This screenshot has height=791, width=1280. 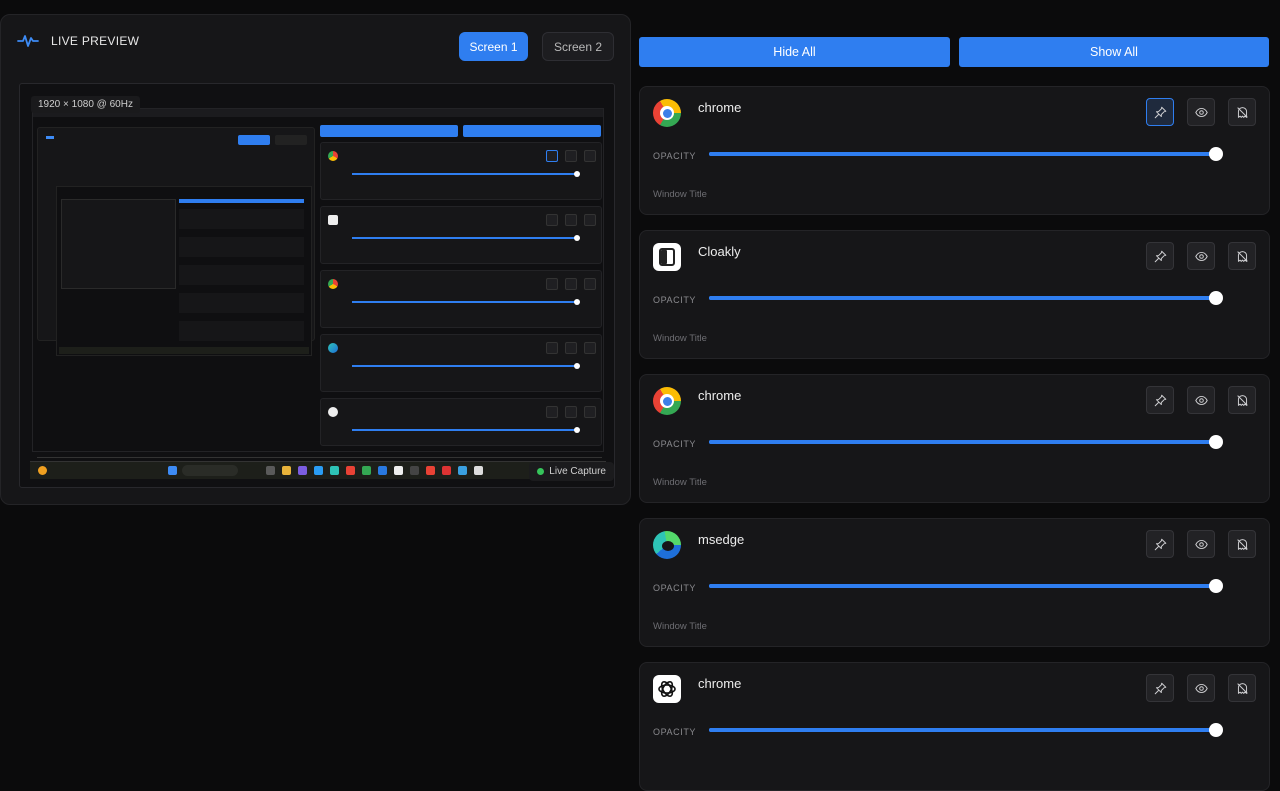 What do you see at coordinates (85, 104) in the screenshot?
I see `resolution-badge: 1920 × 1080 @ 60Hz` at bounding box center [85, 104].